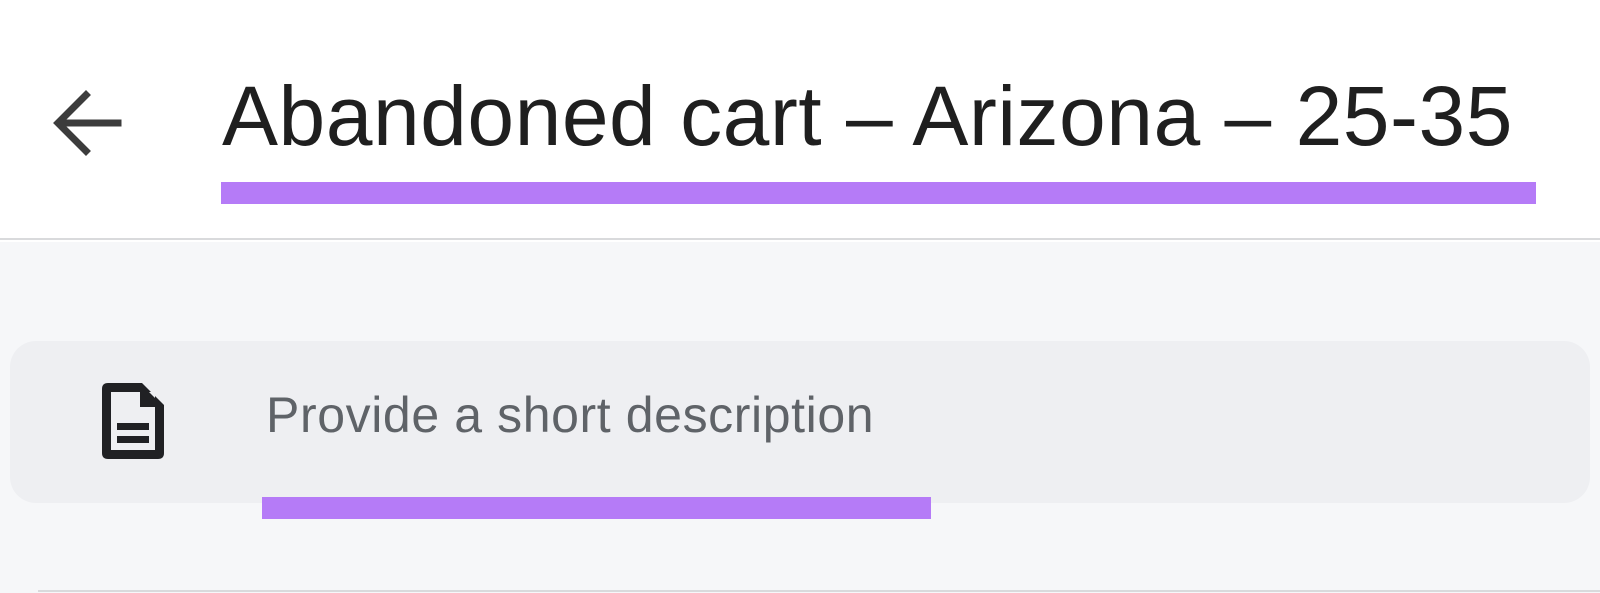 The height and width of the screenshot is (593, 1600). Describe the element at coordinates (596, 508) in the screenshot. I see `description-highlight-underline` at that location.